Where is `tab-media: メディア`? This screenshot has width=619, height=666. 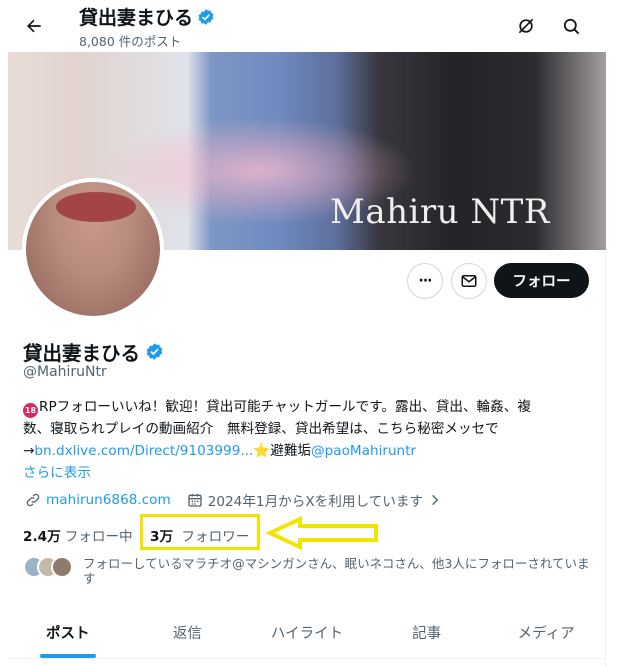
tab-media: メディア is located at coordinates (546, 632).